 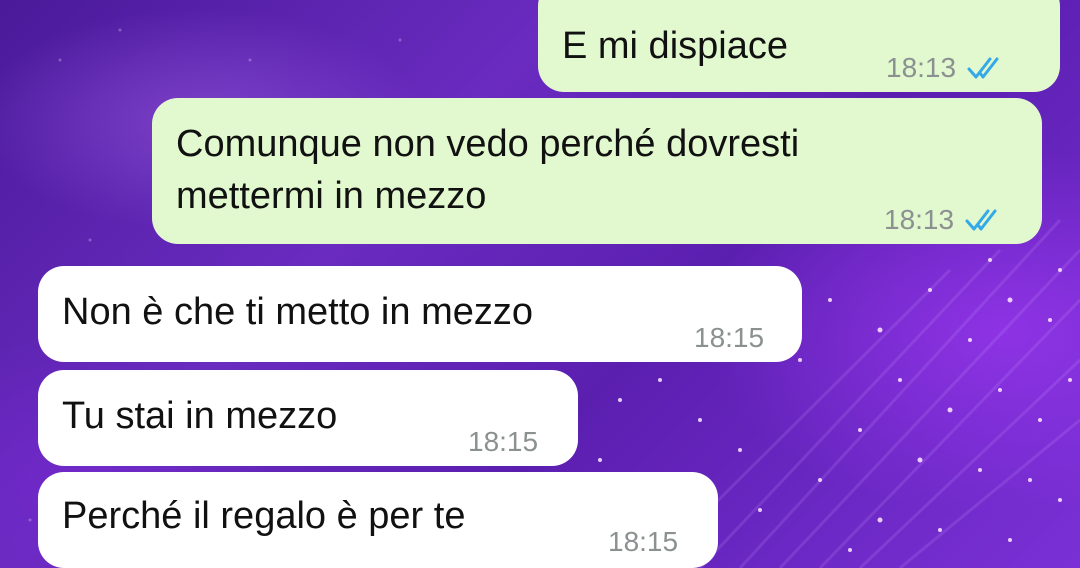 I want to click on message-bubble-incoming: Perché il regalo è per te 18:15, so click(x=378, y=520).